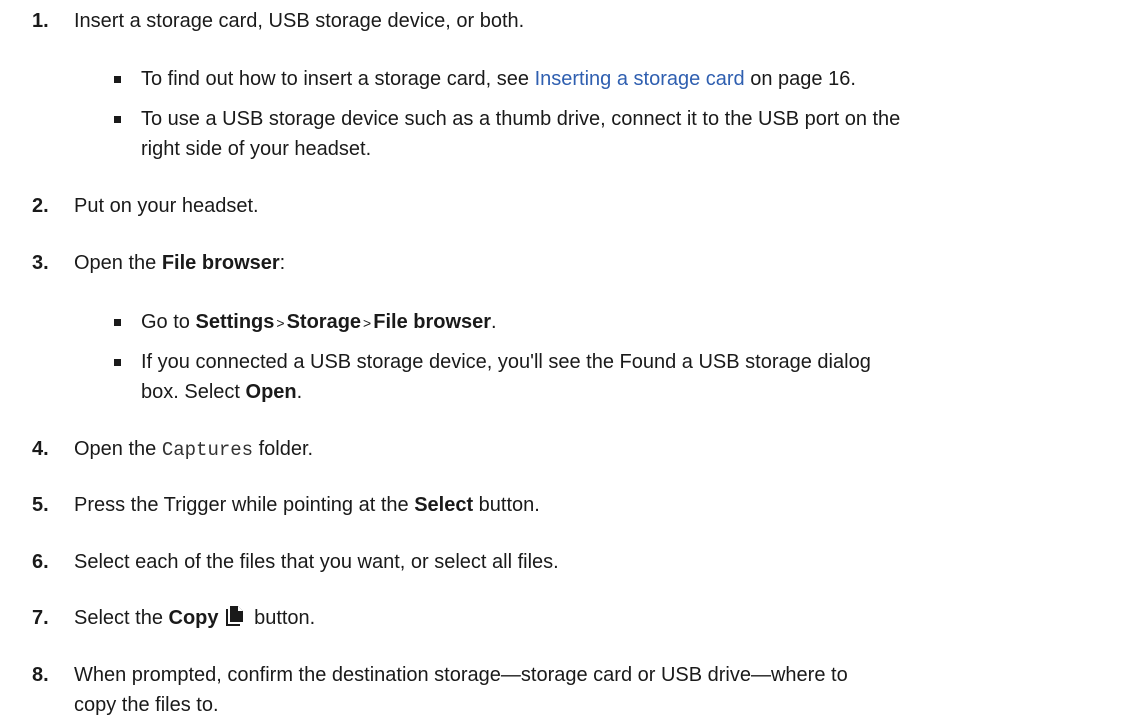 The height and width of the screenshot is (720, 1139). I want to click on step-text: Open the File browser:, so click(594, 263).